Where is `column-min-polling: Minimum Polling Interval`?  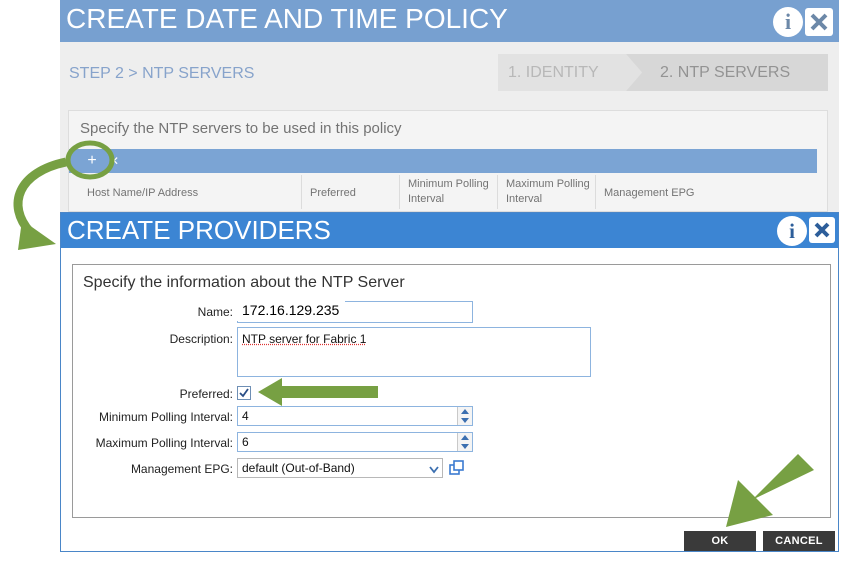
column-min-polling: Minimum Polling Interval is located at coordinates (448, 192).